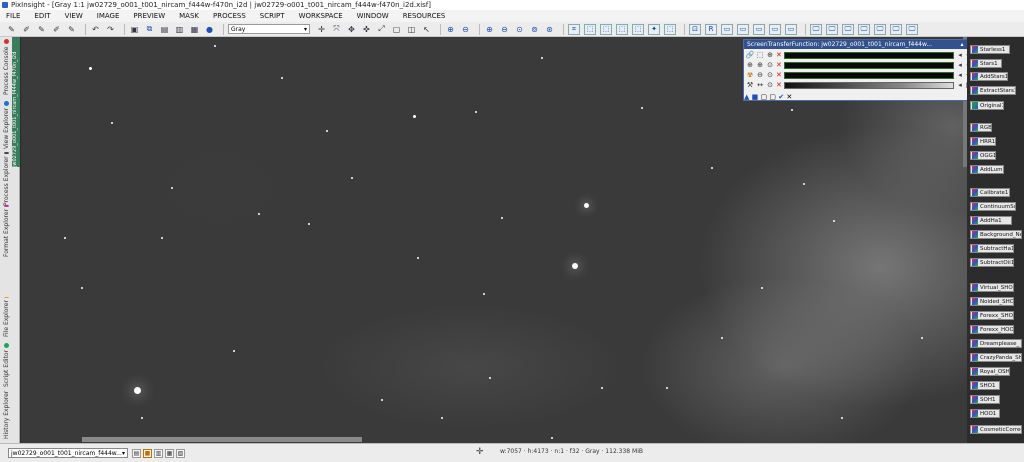 The height and width of the screenshot is (462, 1024). Describe the element at coordinates (11, 29) in the screenshot. I see `new-image-icon: ✎` at that location.